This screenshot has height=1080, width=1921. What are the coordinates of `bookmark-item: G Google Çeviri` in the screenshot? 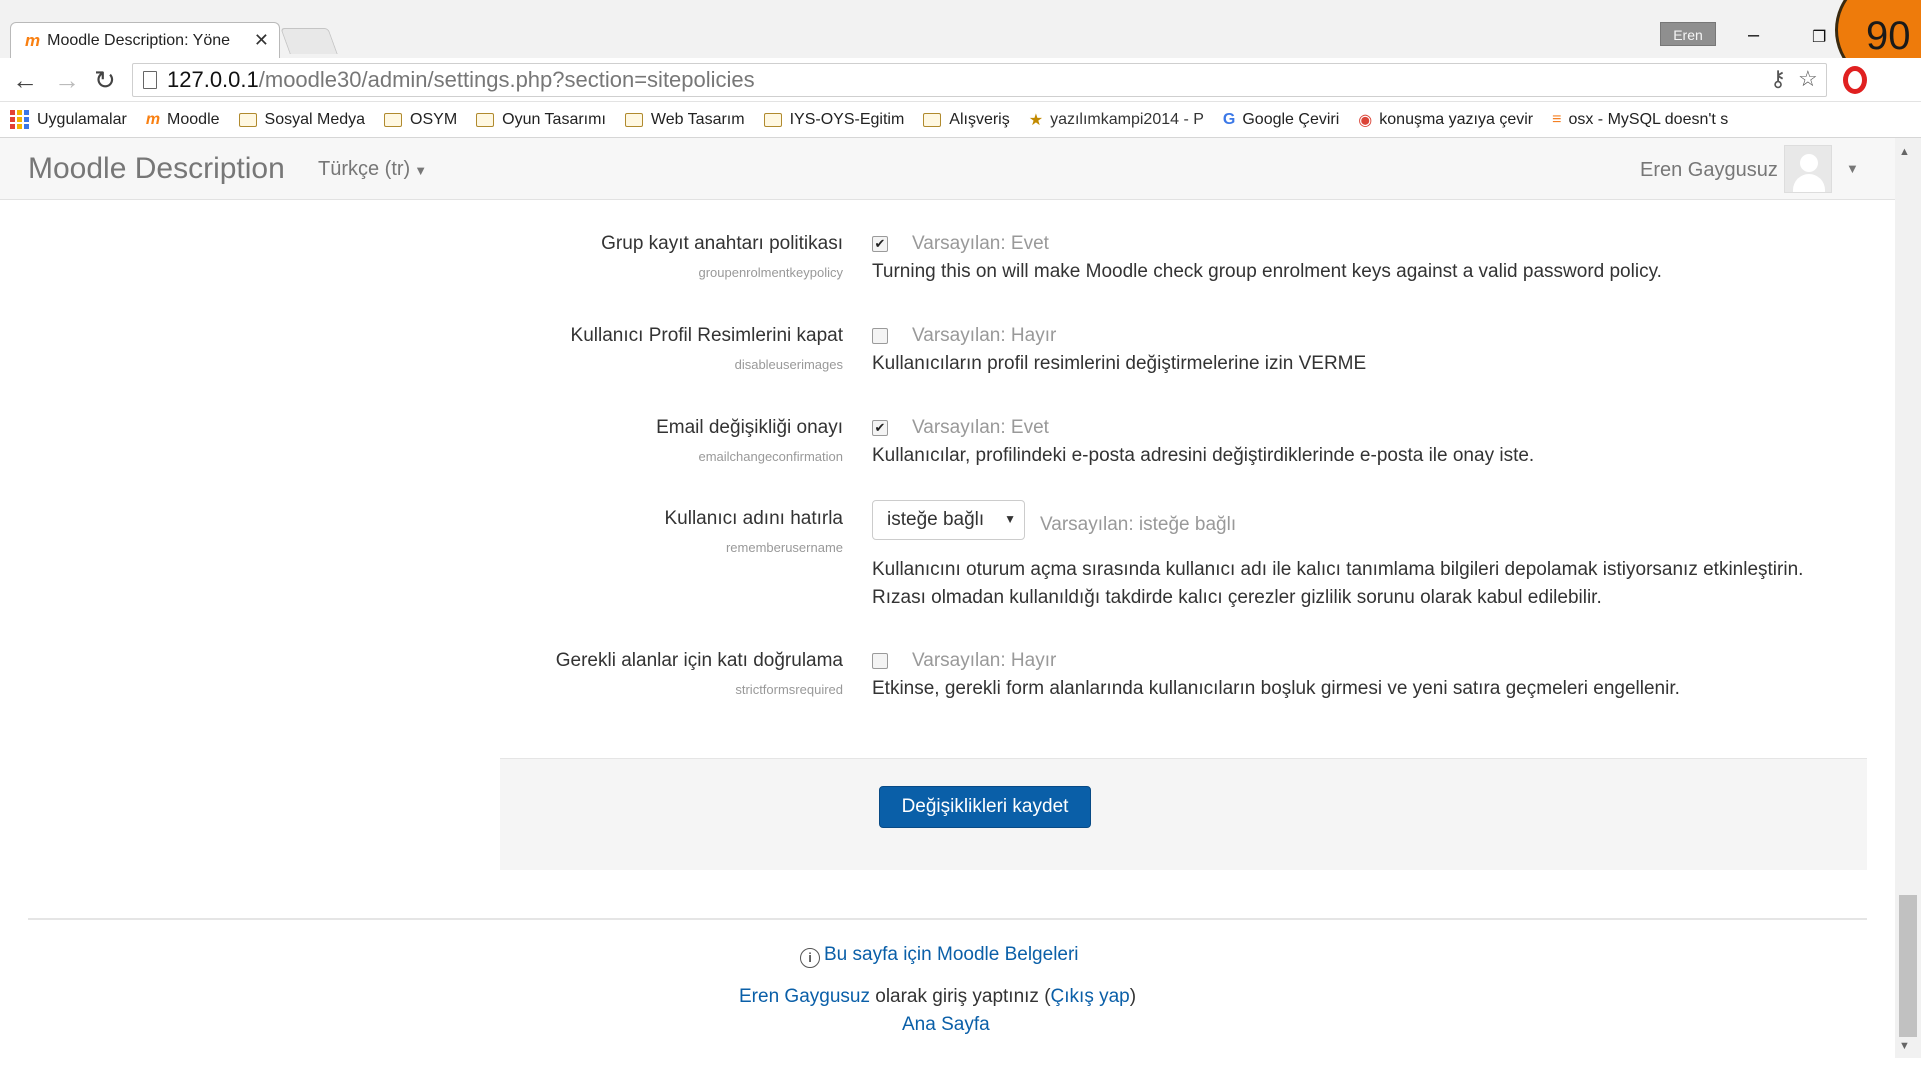 It's located at (1281, 120).